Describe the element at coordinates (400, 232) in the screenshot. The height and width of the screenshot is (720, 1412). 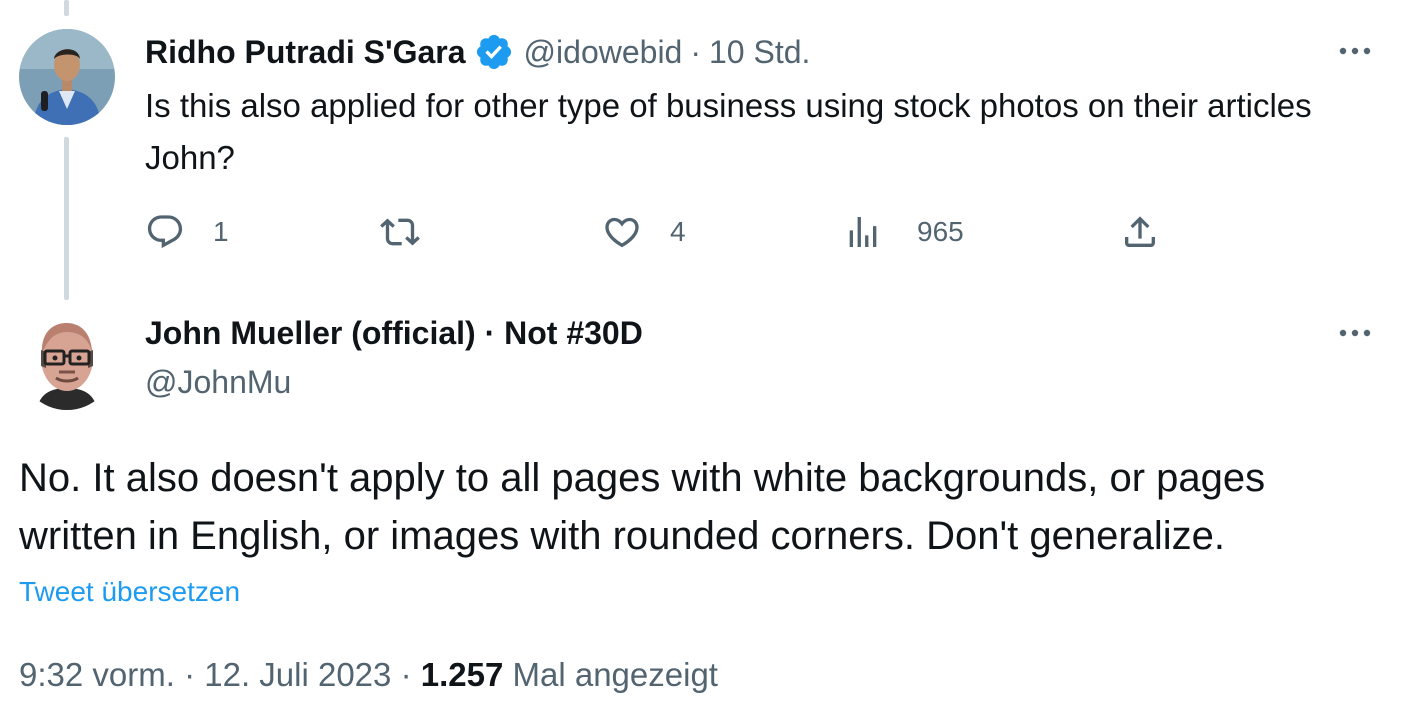
I see `retweet-icon` at that location.